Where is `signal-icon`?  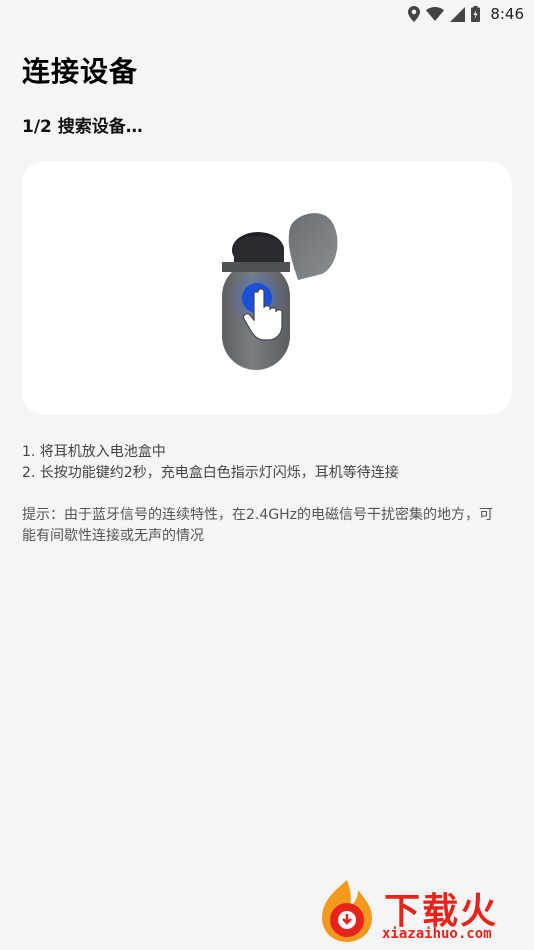
signal-icon is located at coordinates (458, 14).